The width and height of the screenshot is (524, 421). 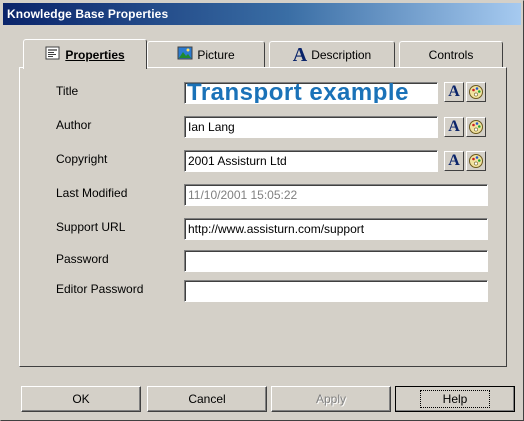 What do you see at coordinates (336, 229) in the screenshot?
I see `support-url-field: http://www.assisturn.com/support` at bounding box center [336, 229].